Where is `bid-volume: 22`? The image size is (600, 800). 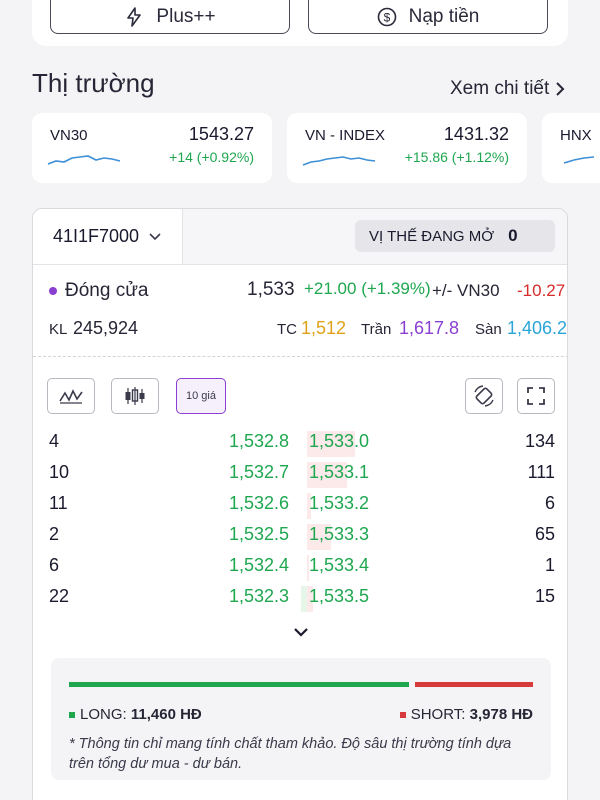 bid-volume: 22 is located at coordinates (59, 596).